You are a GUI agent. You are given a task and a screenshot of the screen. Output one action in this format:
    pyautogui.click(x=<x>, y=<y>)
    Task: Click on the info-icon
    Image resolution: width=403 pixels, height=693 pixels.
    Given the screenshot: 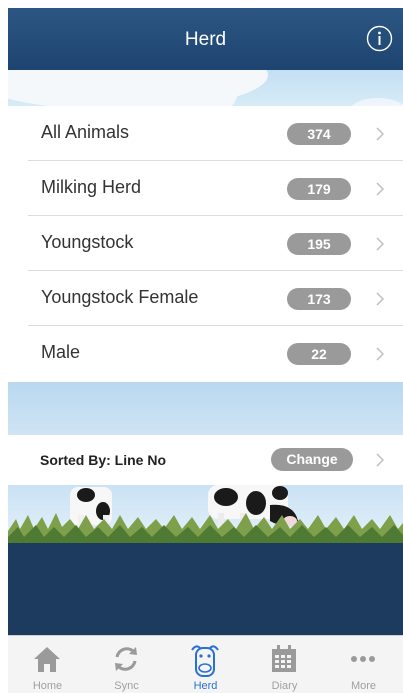 What is the action you would take?
    pyautogui.click(x=379, y=38)
    